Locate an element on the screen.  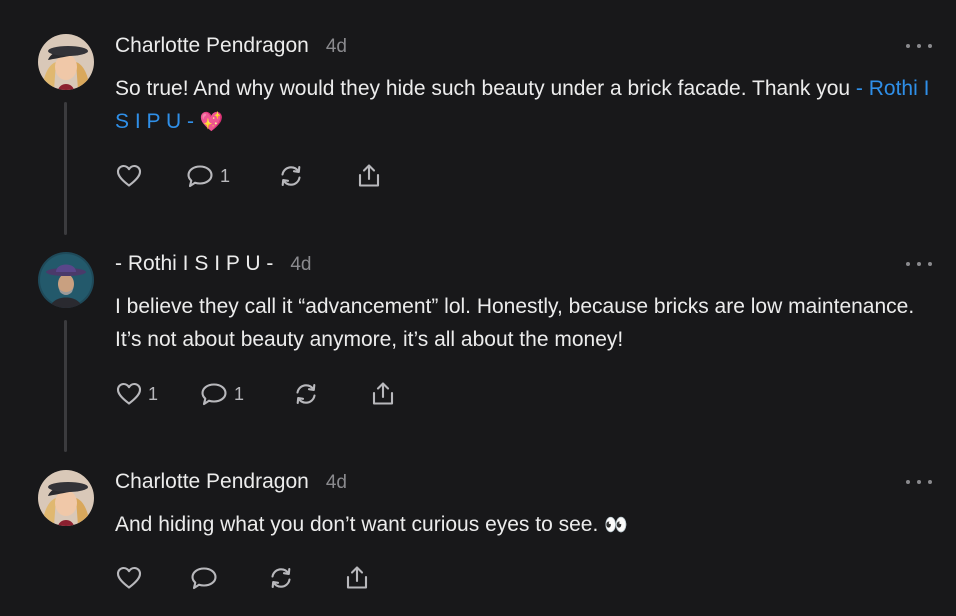
author-name: - Rothi I S I P U - is located at coordinates (194, 264).